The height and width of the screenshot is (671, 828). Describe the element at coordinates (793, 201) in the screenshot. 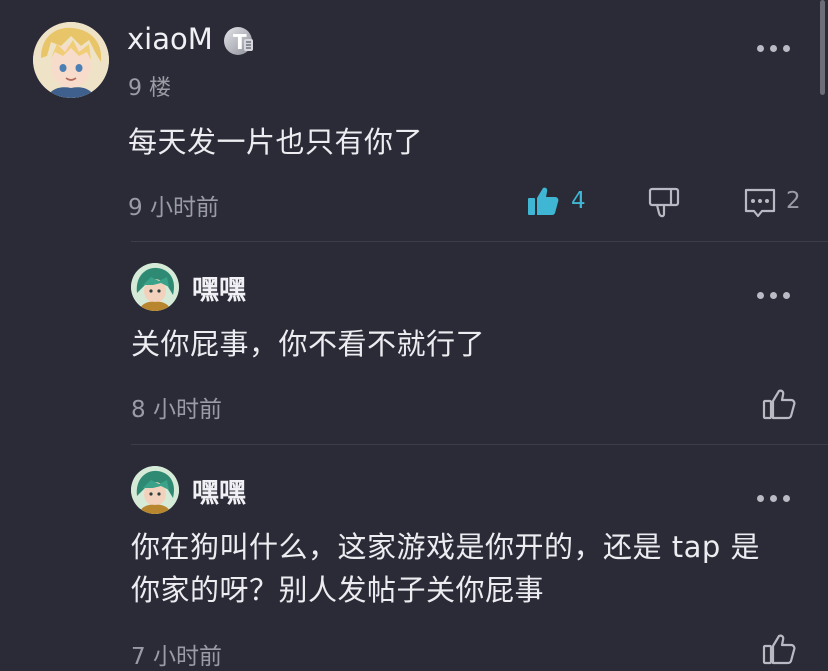

I see `reply-count: 2` at that location.